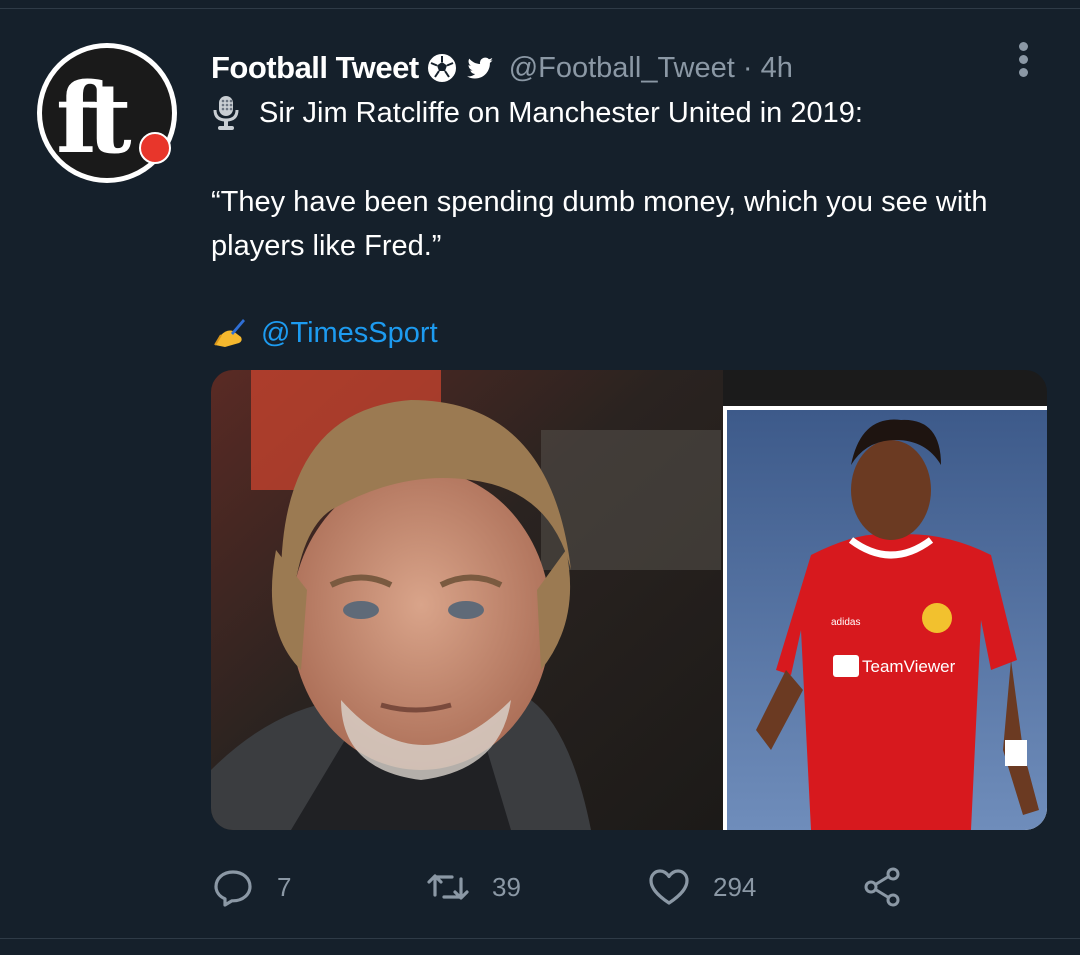 This screenshot has height=955, width=1080. Describe the element at coordinates (622, 68) in the screenshot. I see `author-handle: @Football_Tweet` at that location.